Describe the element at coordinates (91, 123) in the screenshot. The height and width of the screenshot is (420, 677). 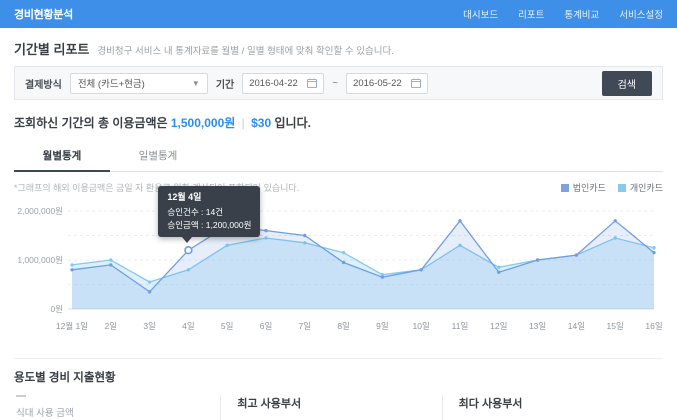
I see `summary-prefix: 조회하신 기간의 총 이용금액은` at that location.